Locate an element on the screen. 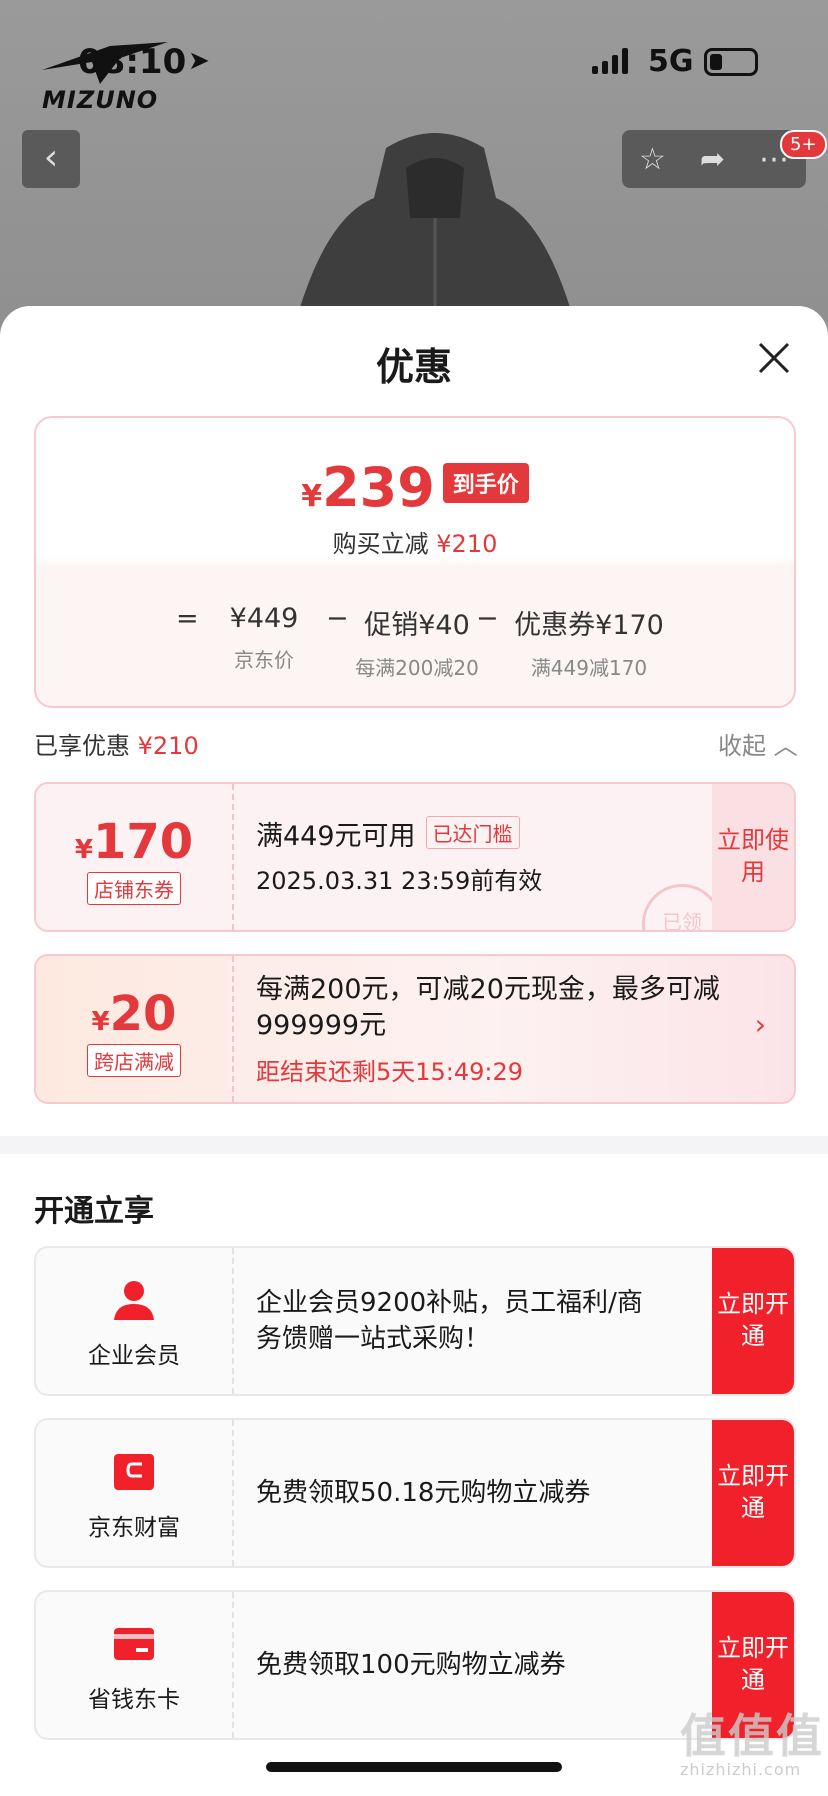 Image resolution: width=828 pixels, height=1796 pixels. reduction-value: ¥210 is located at coordinates (467, 544).